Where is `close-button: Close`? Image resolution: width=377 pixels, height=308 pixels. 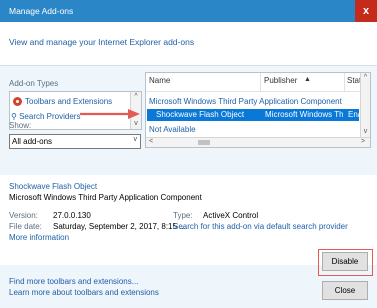 close-button: Close is located at coordinates (345, 290).